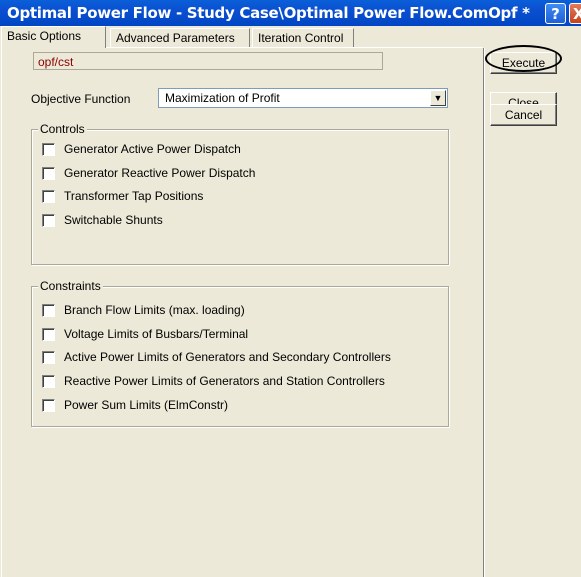 The width and height of the screenshot is (581, 577). What do you see at coordinates (146, 405) in the screenshot?
I see `checkbox-label: Power Sum Limits (ElmConstr)` at bounding box center [146, 405].